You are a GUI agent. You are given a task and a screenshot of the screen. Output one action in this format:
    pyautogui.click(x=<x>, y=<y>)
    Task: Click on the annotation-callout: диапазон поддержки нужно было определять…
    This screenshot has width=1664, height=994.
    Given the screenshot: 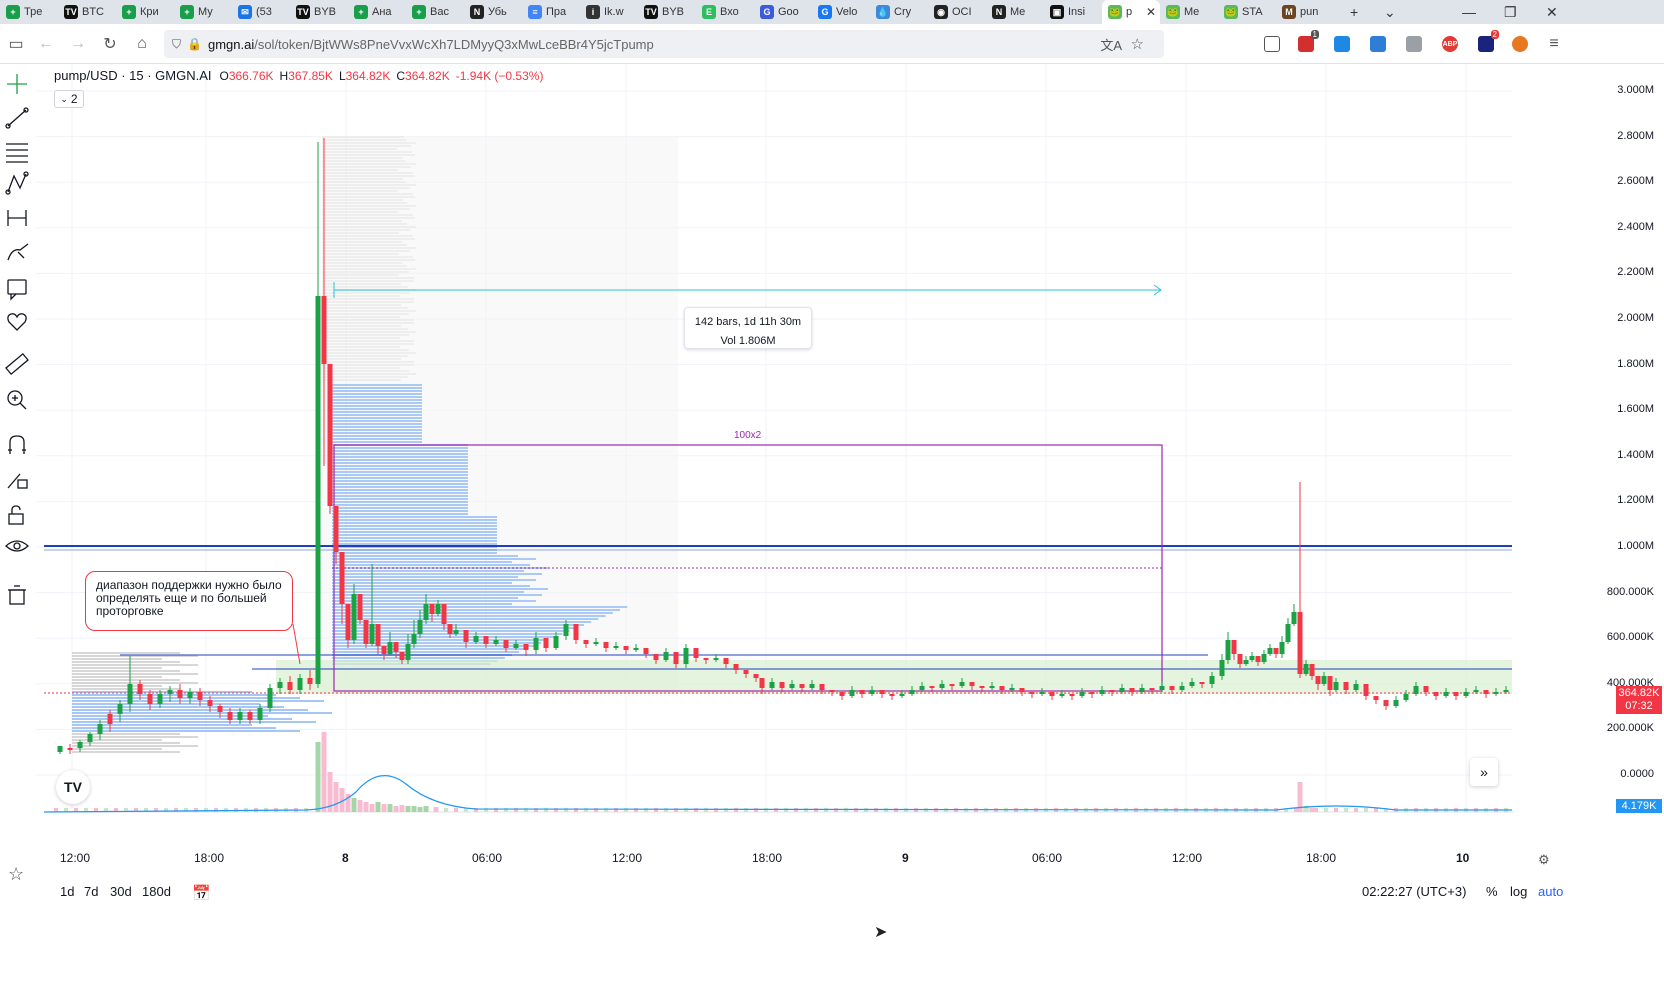 What is the action you would take?
    pyautogui.click(x=189, y=601)
    